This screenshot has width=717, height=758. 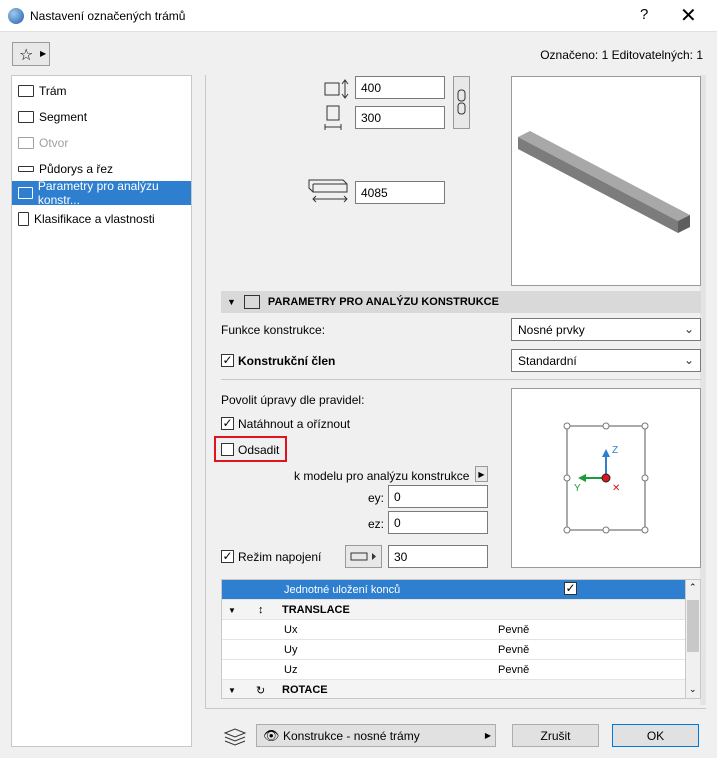 I want to click on scroll-down-icon: ⌄, so click(x=693, y=689).